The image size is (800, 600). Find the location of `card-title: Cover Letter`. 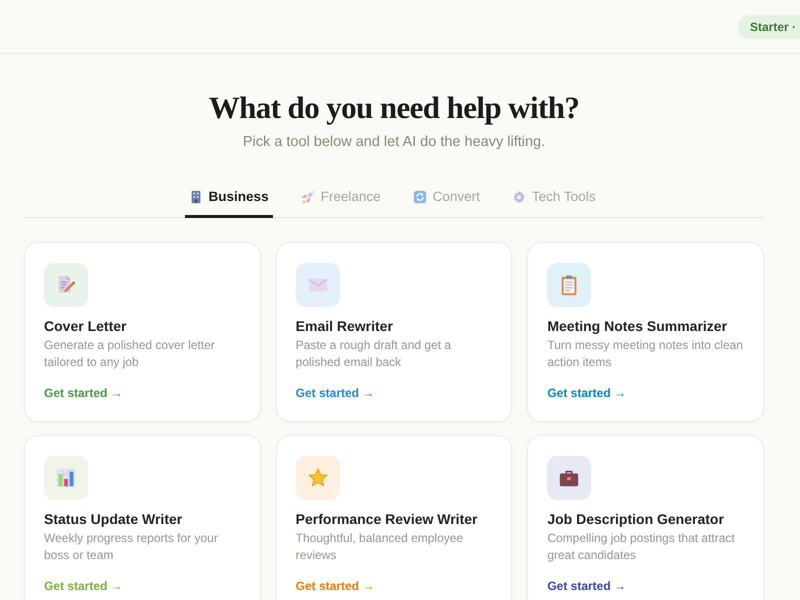

card-title: Cover Letter is located at coordinates (85, 326).